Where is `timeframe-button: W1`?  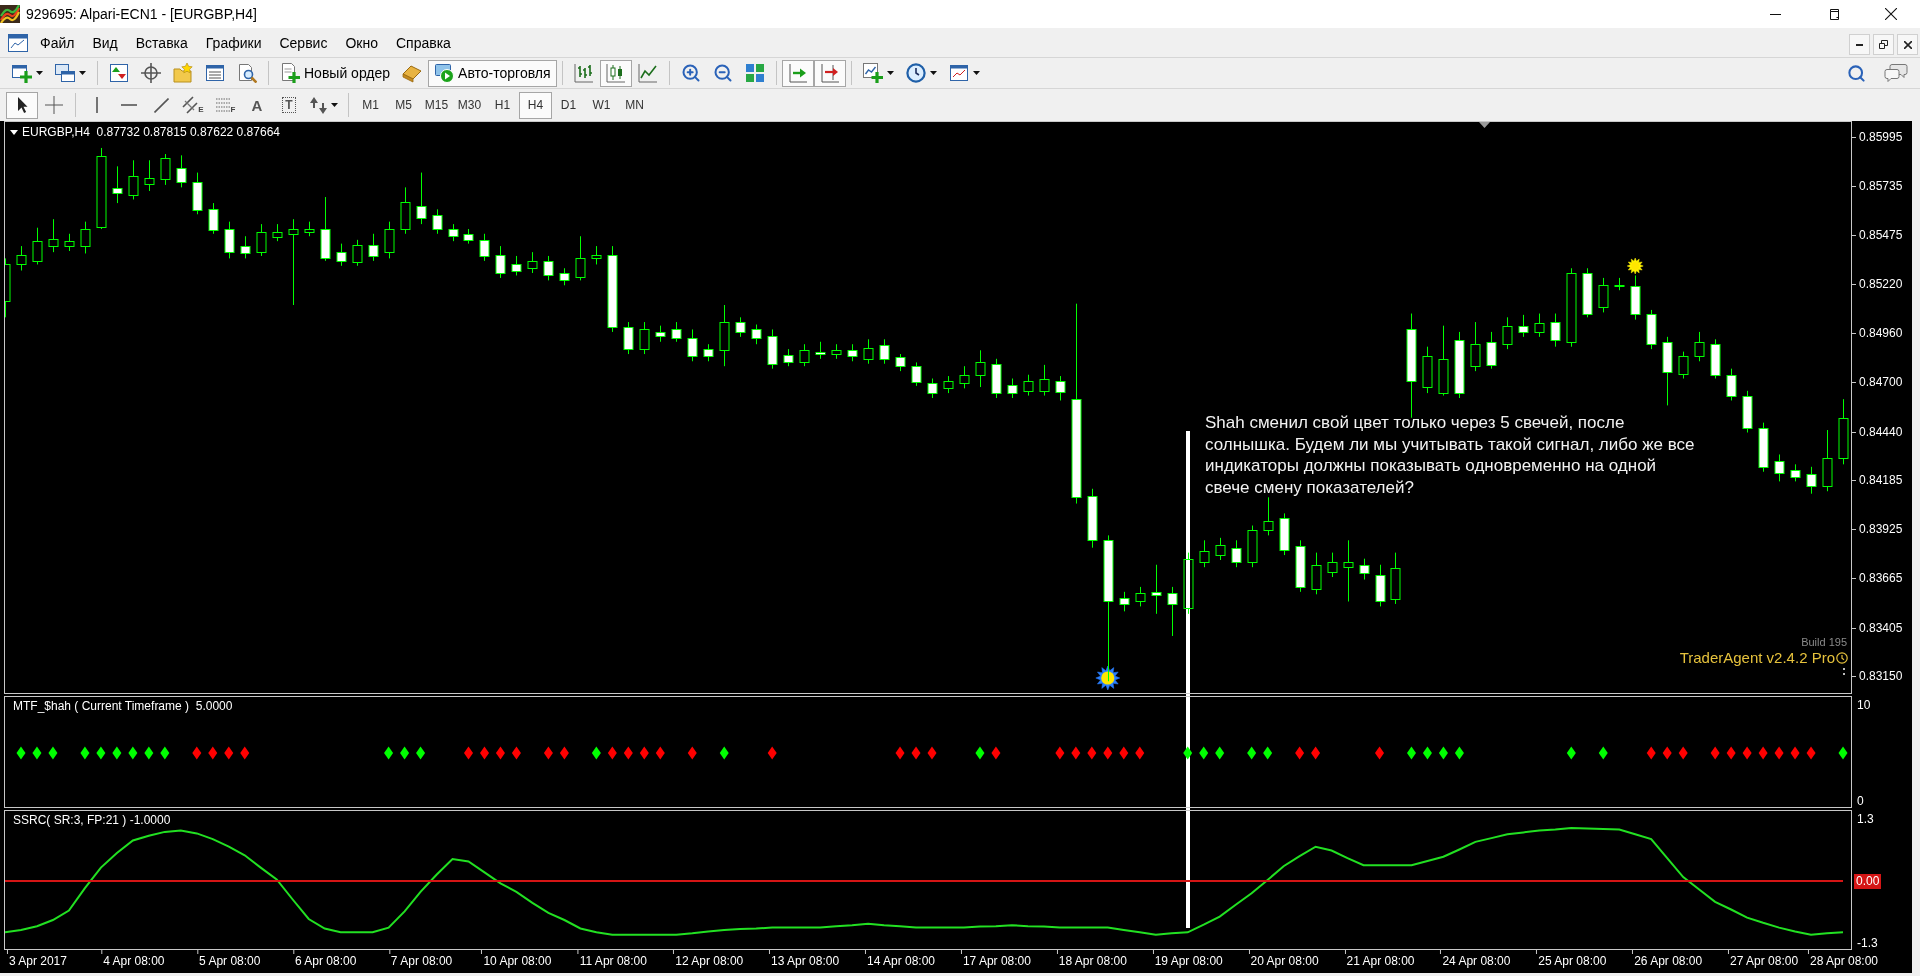 timeframe-button: W1 is located at coordinates (601, 105).